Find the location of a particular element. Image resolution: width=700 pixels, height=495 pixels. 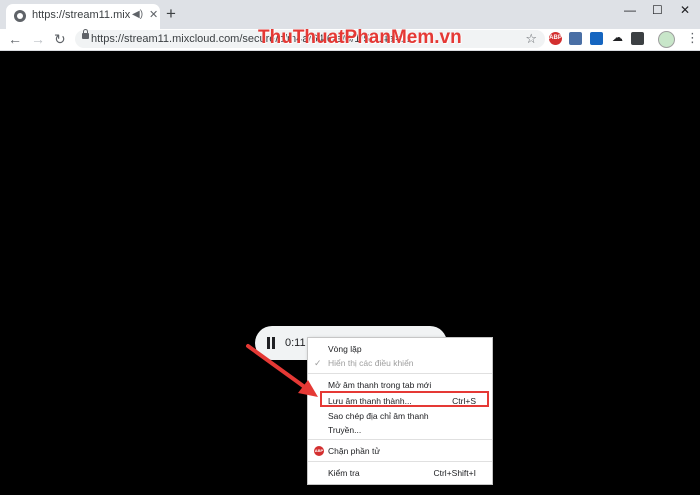

annotation-arrow is located at coordinates (282, 370).